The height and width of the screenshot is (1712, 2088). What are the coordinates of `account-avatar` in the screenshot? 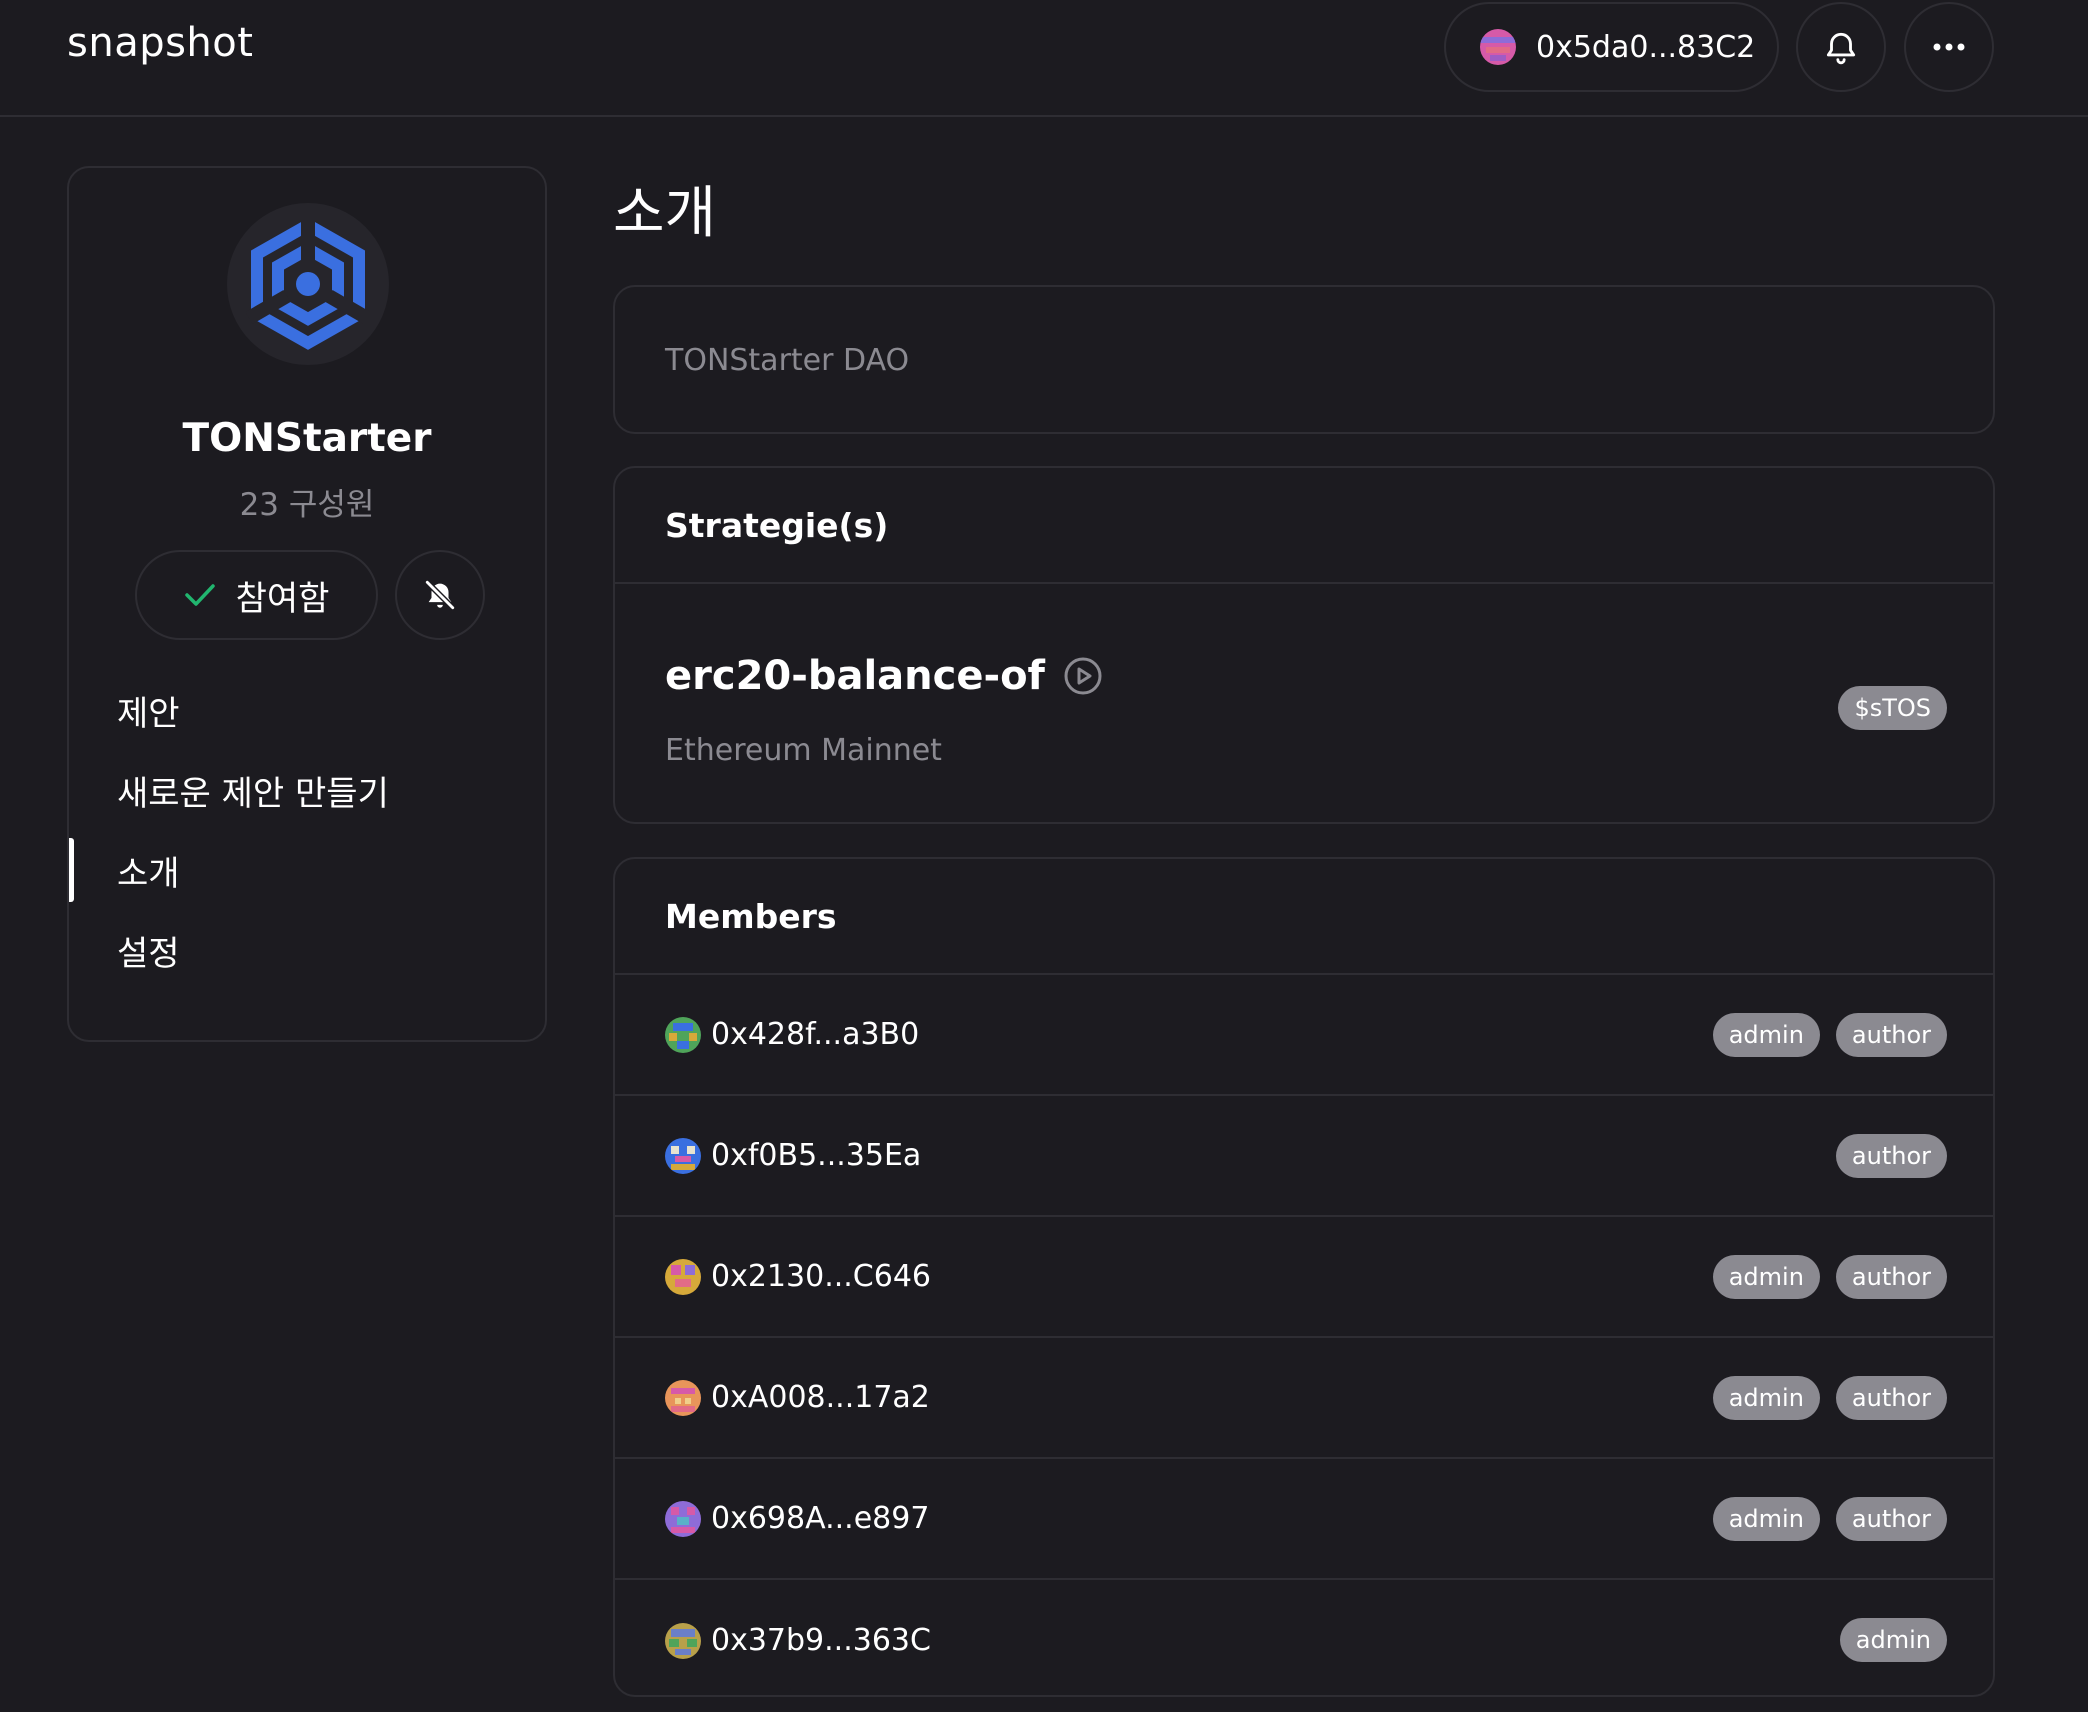 It's located at (1498, 47).